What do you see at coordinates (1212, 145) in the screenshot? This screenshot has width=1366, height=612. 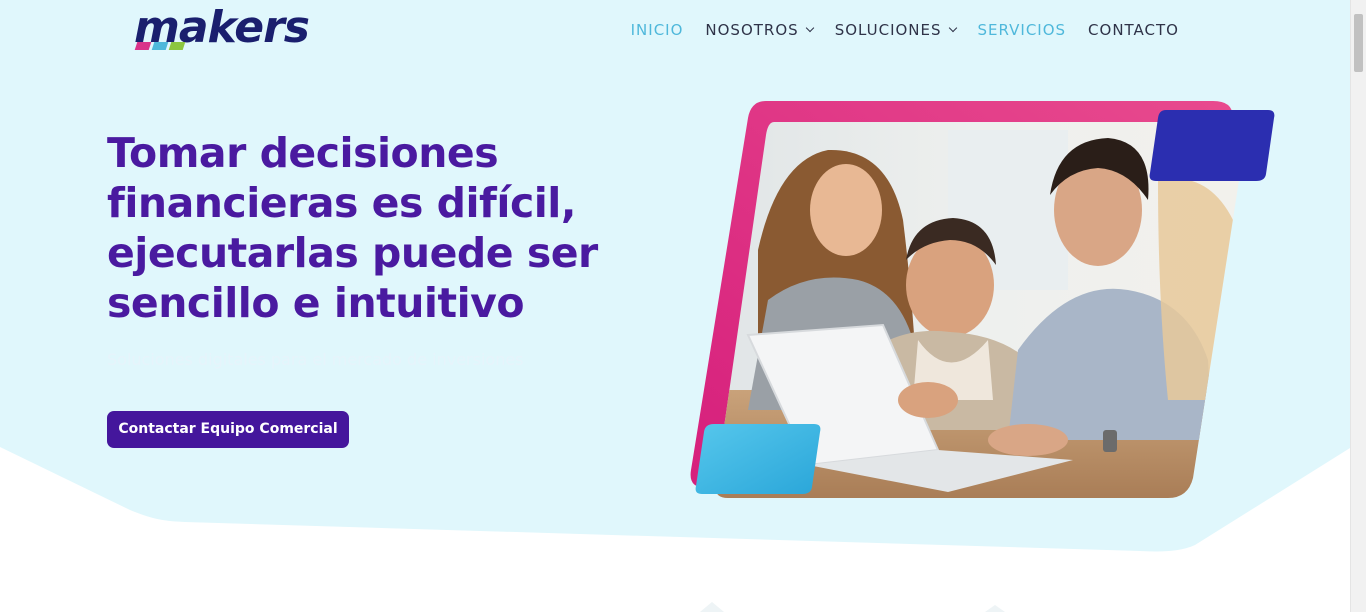 I see `accent-block-navy` at bounding box center [1212, 145].